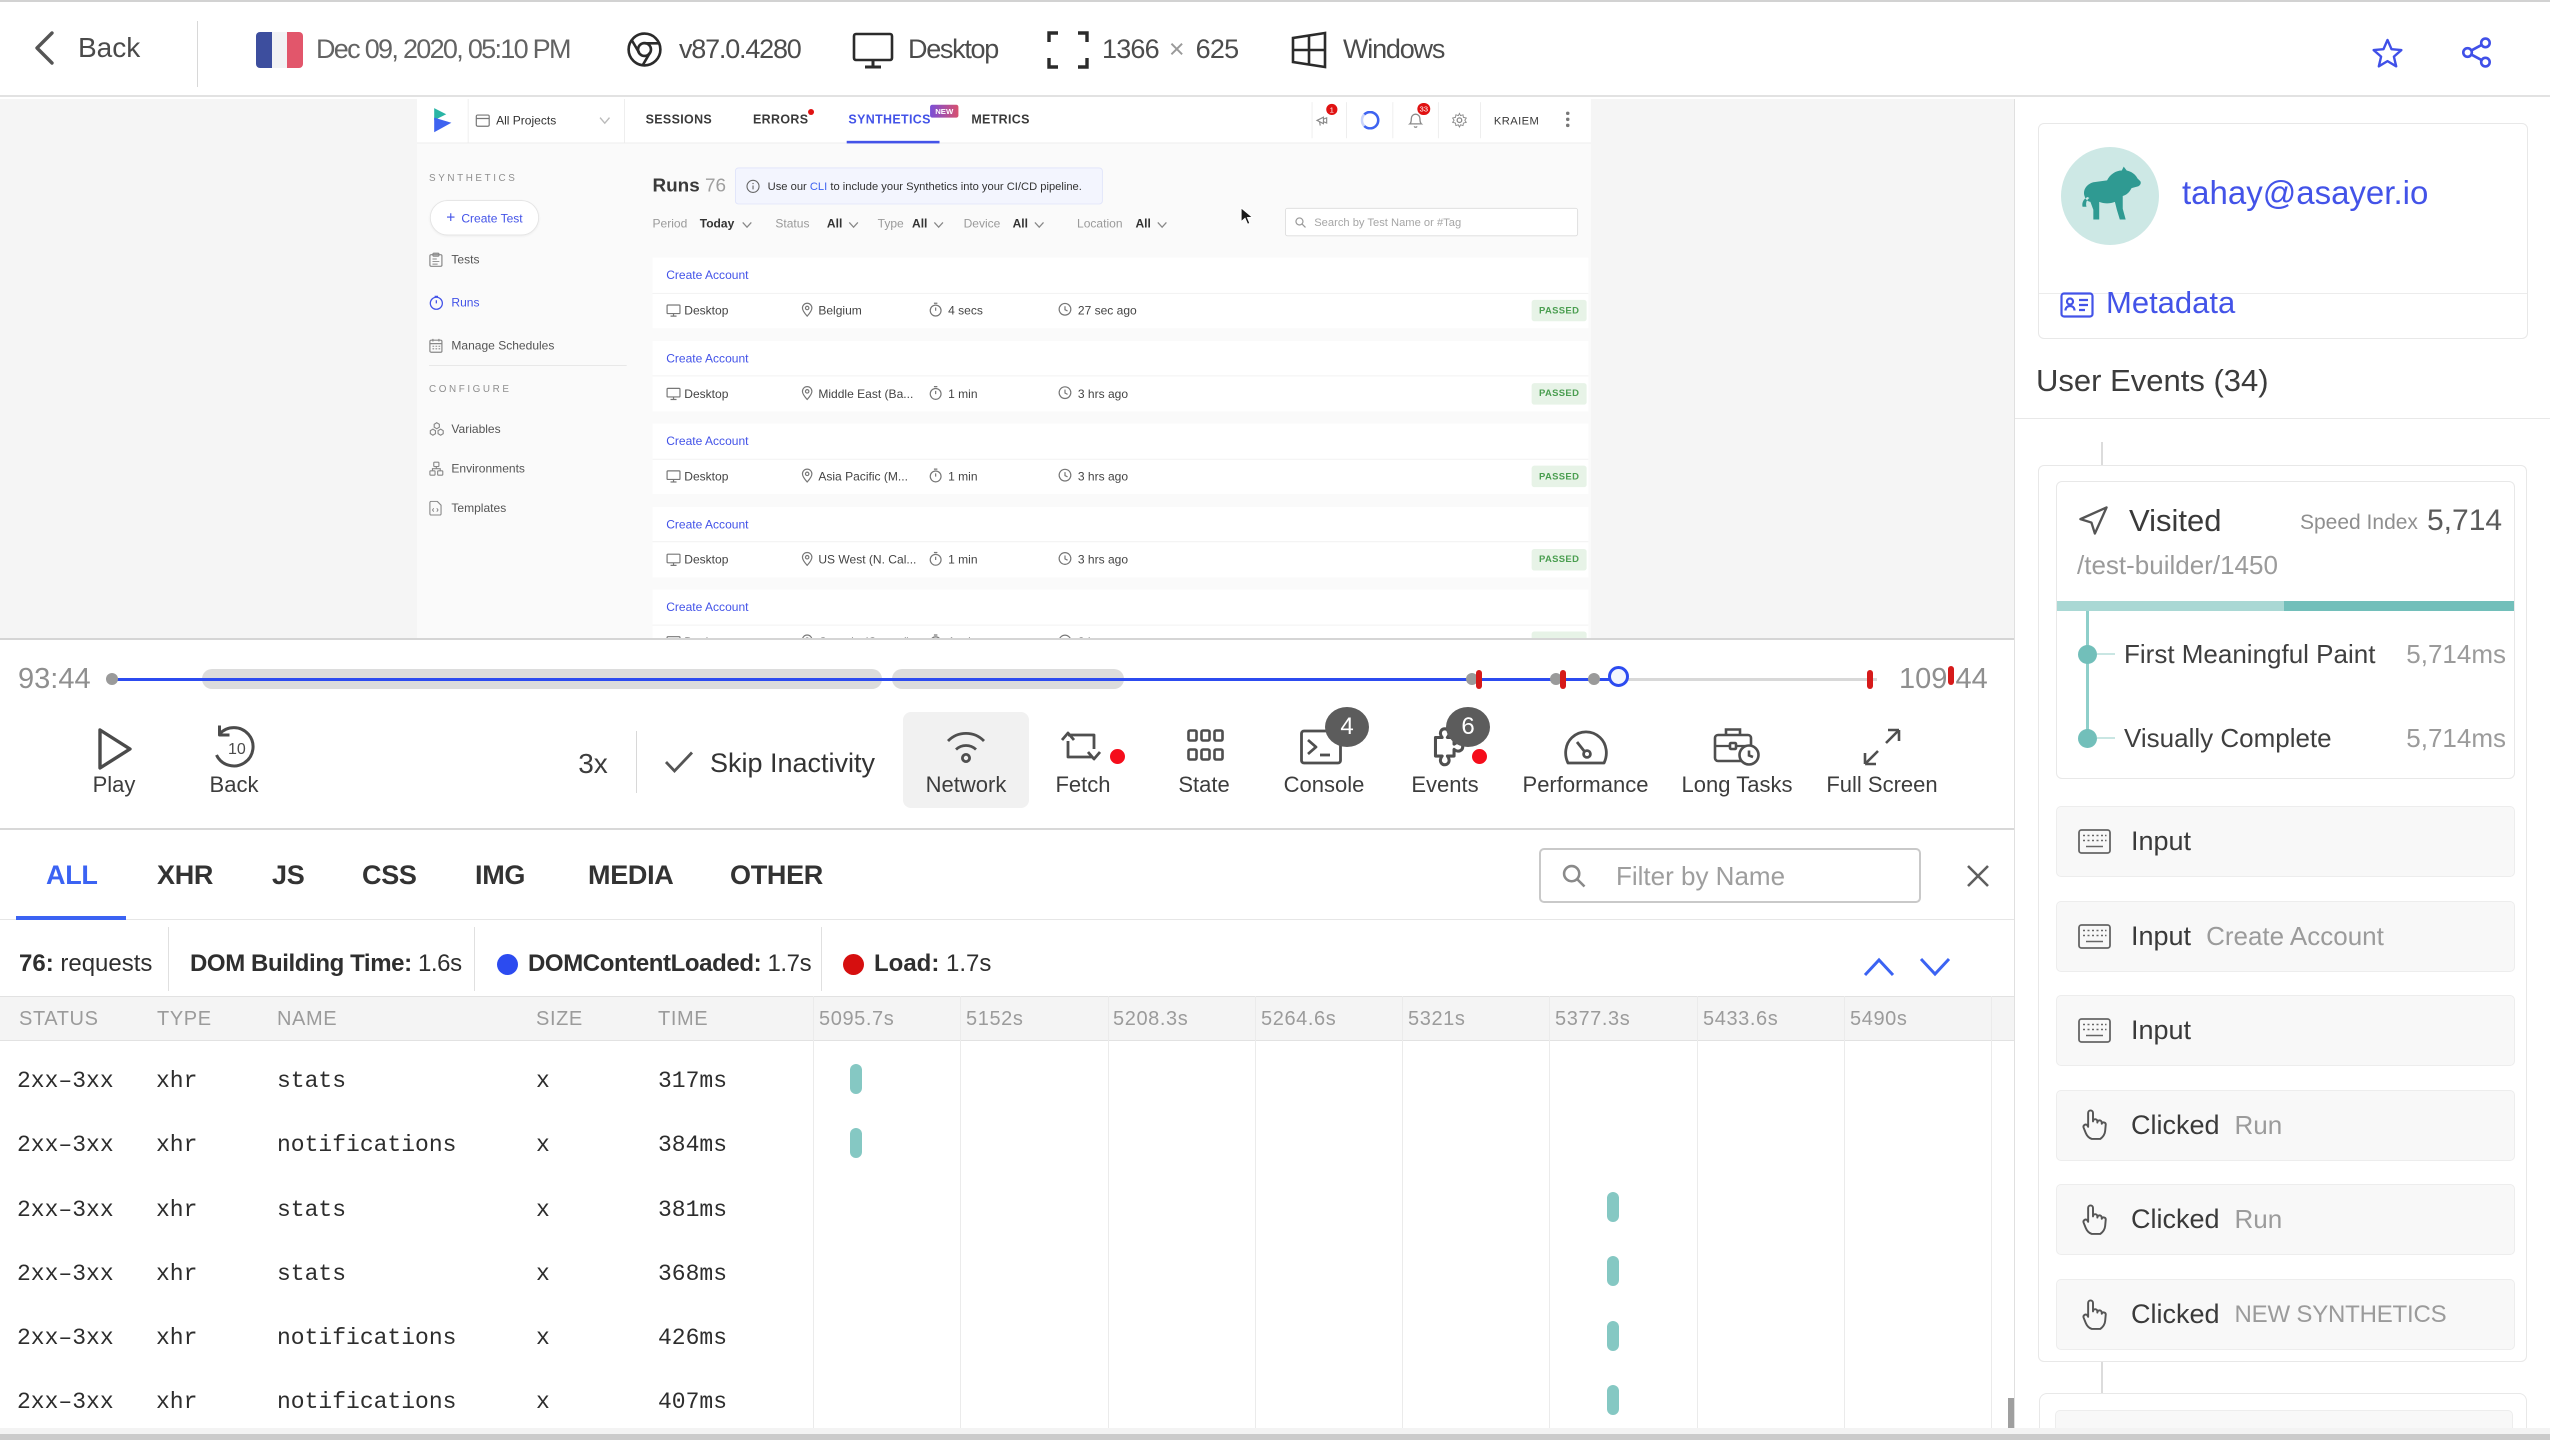 The image size is (2550, 1440). What do you see at coordinates (237, 749) in the screenshot?
I see `svg-text: 10` at bounding box center [237, 749].